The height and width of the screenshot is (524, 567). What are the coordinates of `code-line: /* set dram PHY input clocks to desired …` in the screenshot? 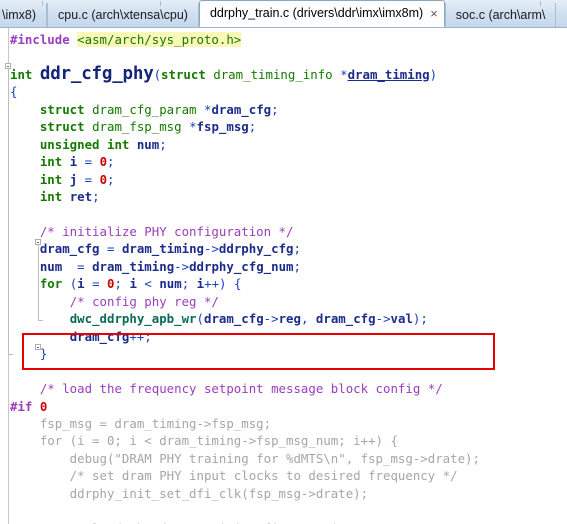 It's located at (234, 476).